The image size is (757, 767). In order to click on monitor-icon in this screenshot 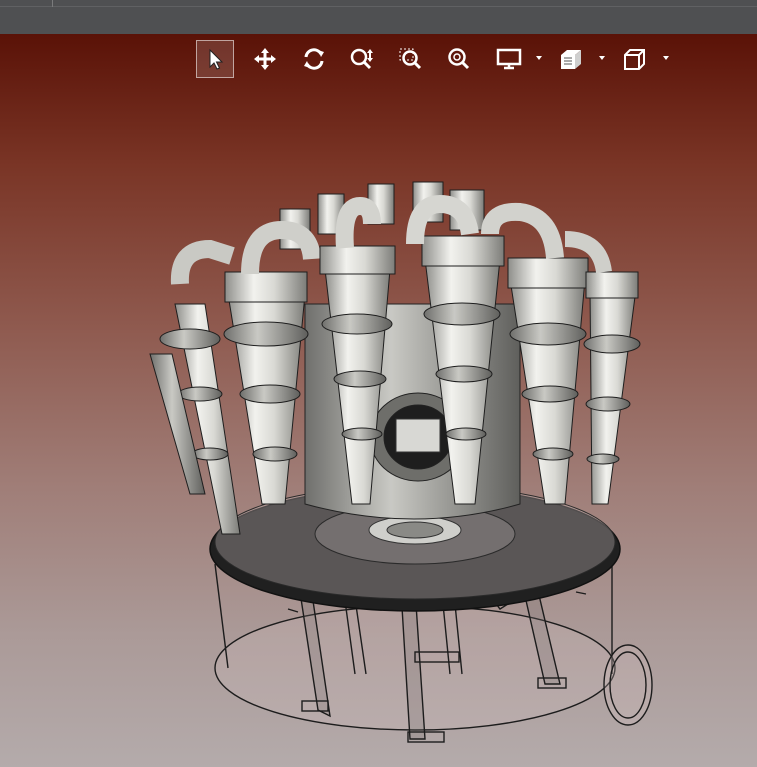, I will do `click(509, 59)`.